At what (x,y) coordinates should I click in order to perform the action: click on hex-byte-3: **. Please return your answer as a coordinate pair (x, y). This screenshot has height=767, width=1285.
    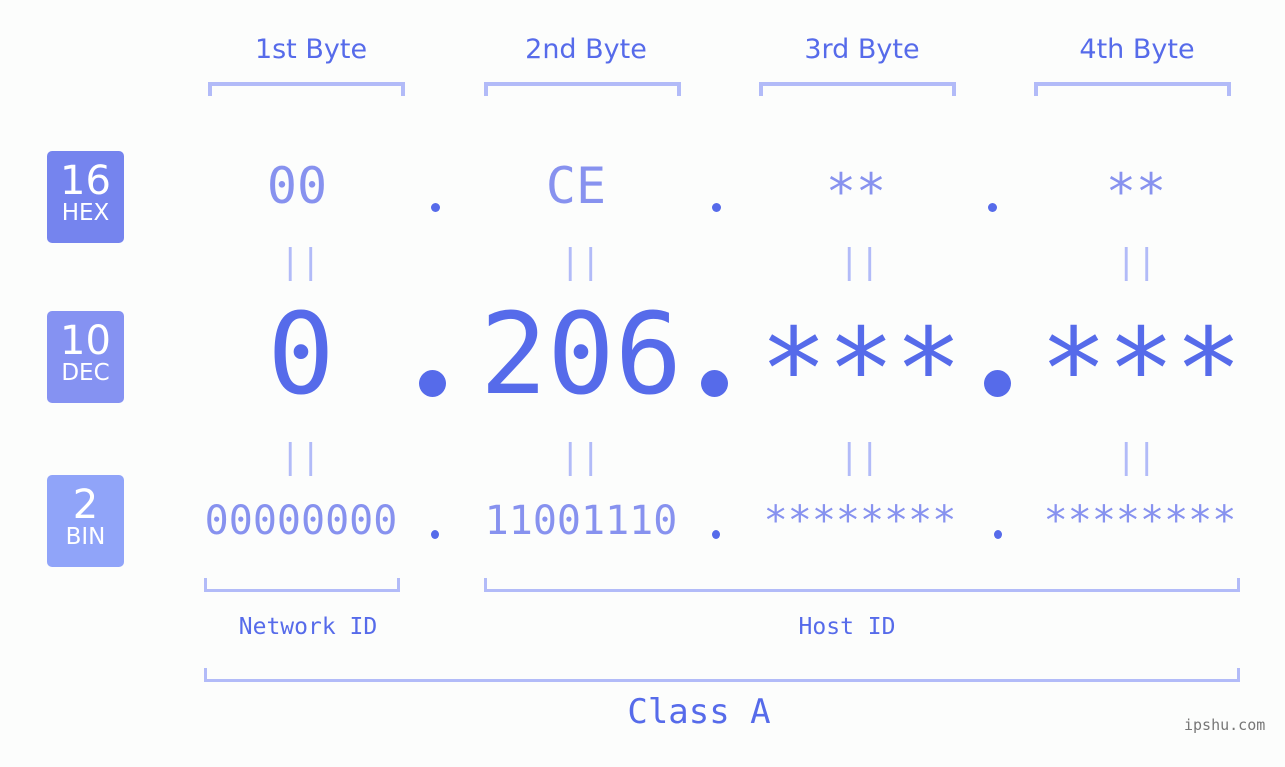
    Looking at the image, I should click on (856, 192).